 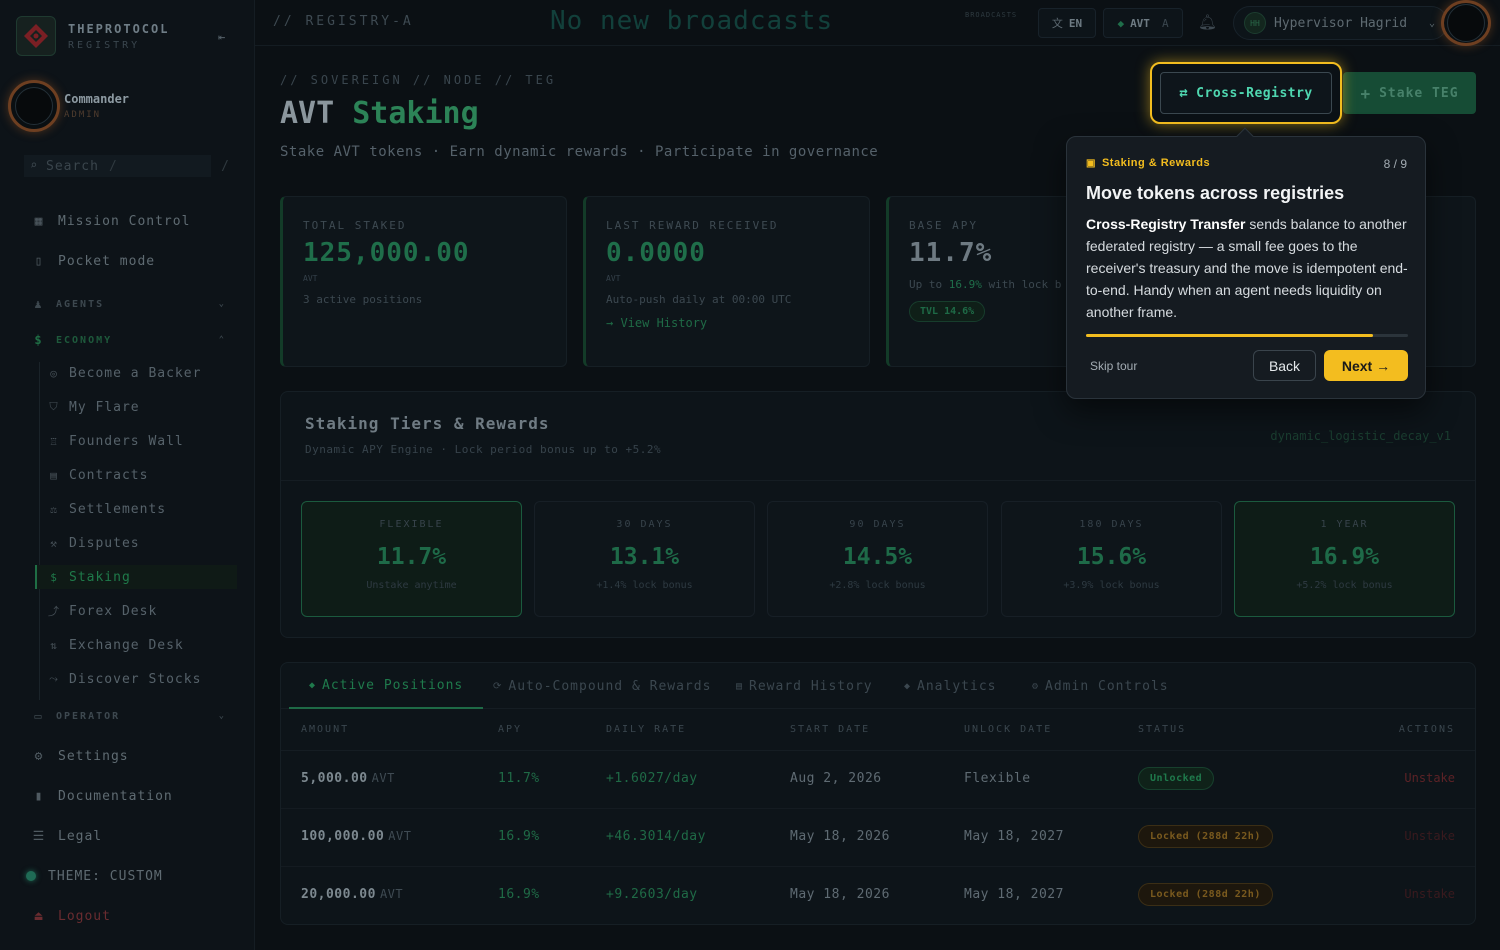 What do you see at coordinates (1091, 163) in the screenshot?
I see `box-icon: ▣` at bounding box center [1091, 163].